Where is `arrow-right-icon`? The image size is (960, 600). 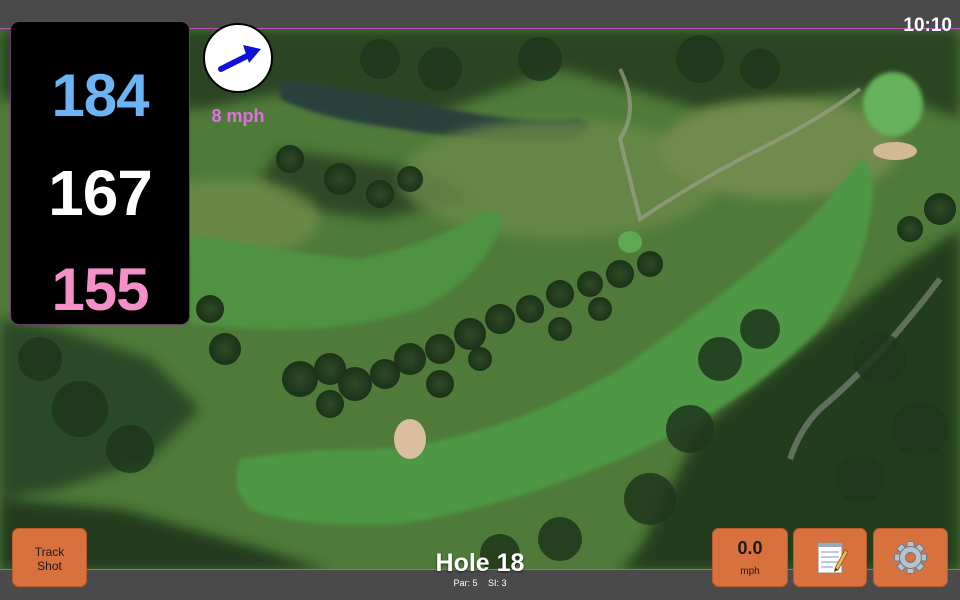 arrow-right-icon is located at coordinates (239, 58).